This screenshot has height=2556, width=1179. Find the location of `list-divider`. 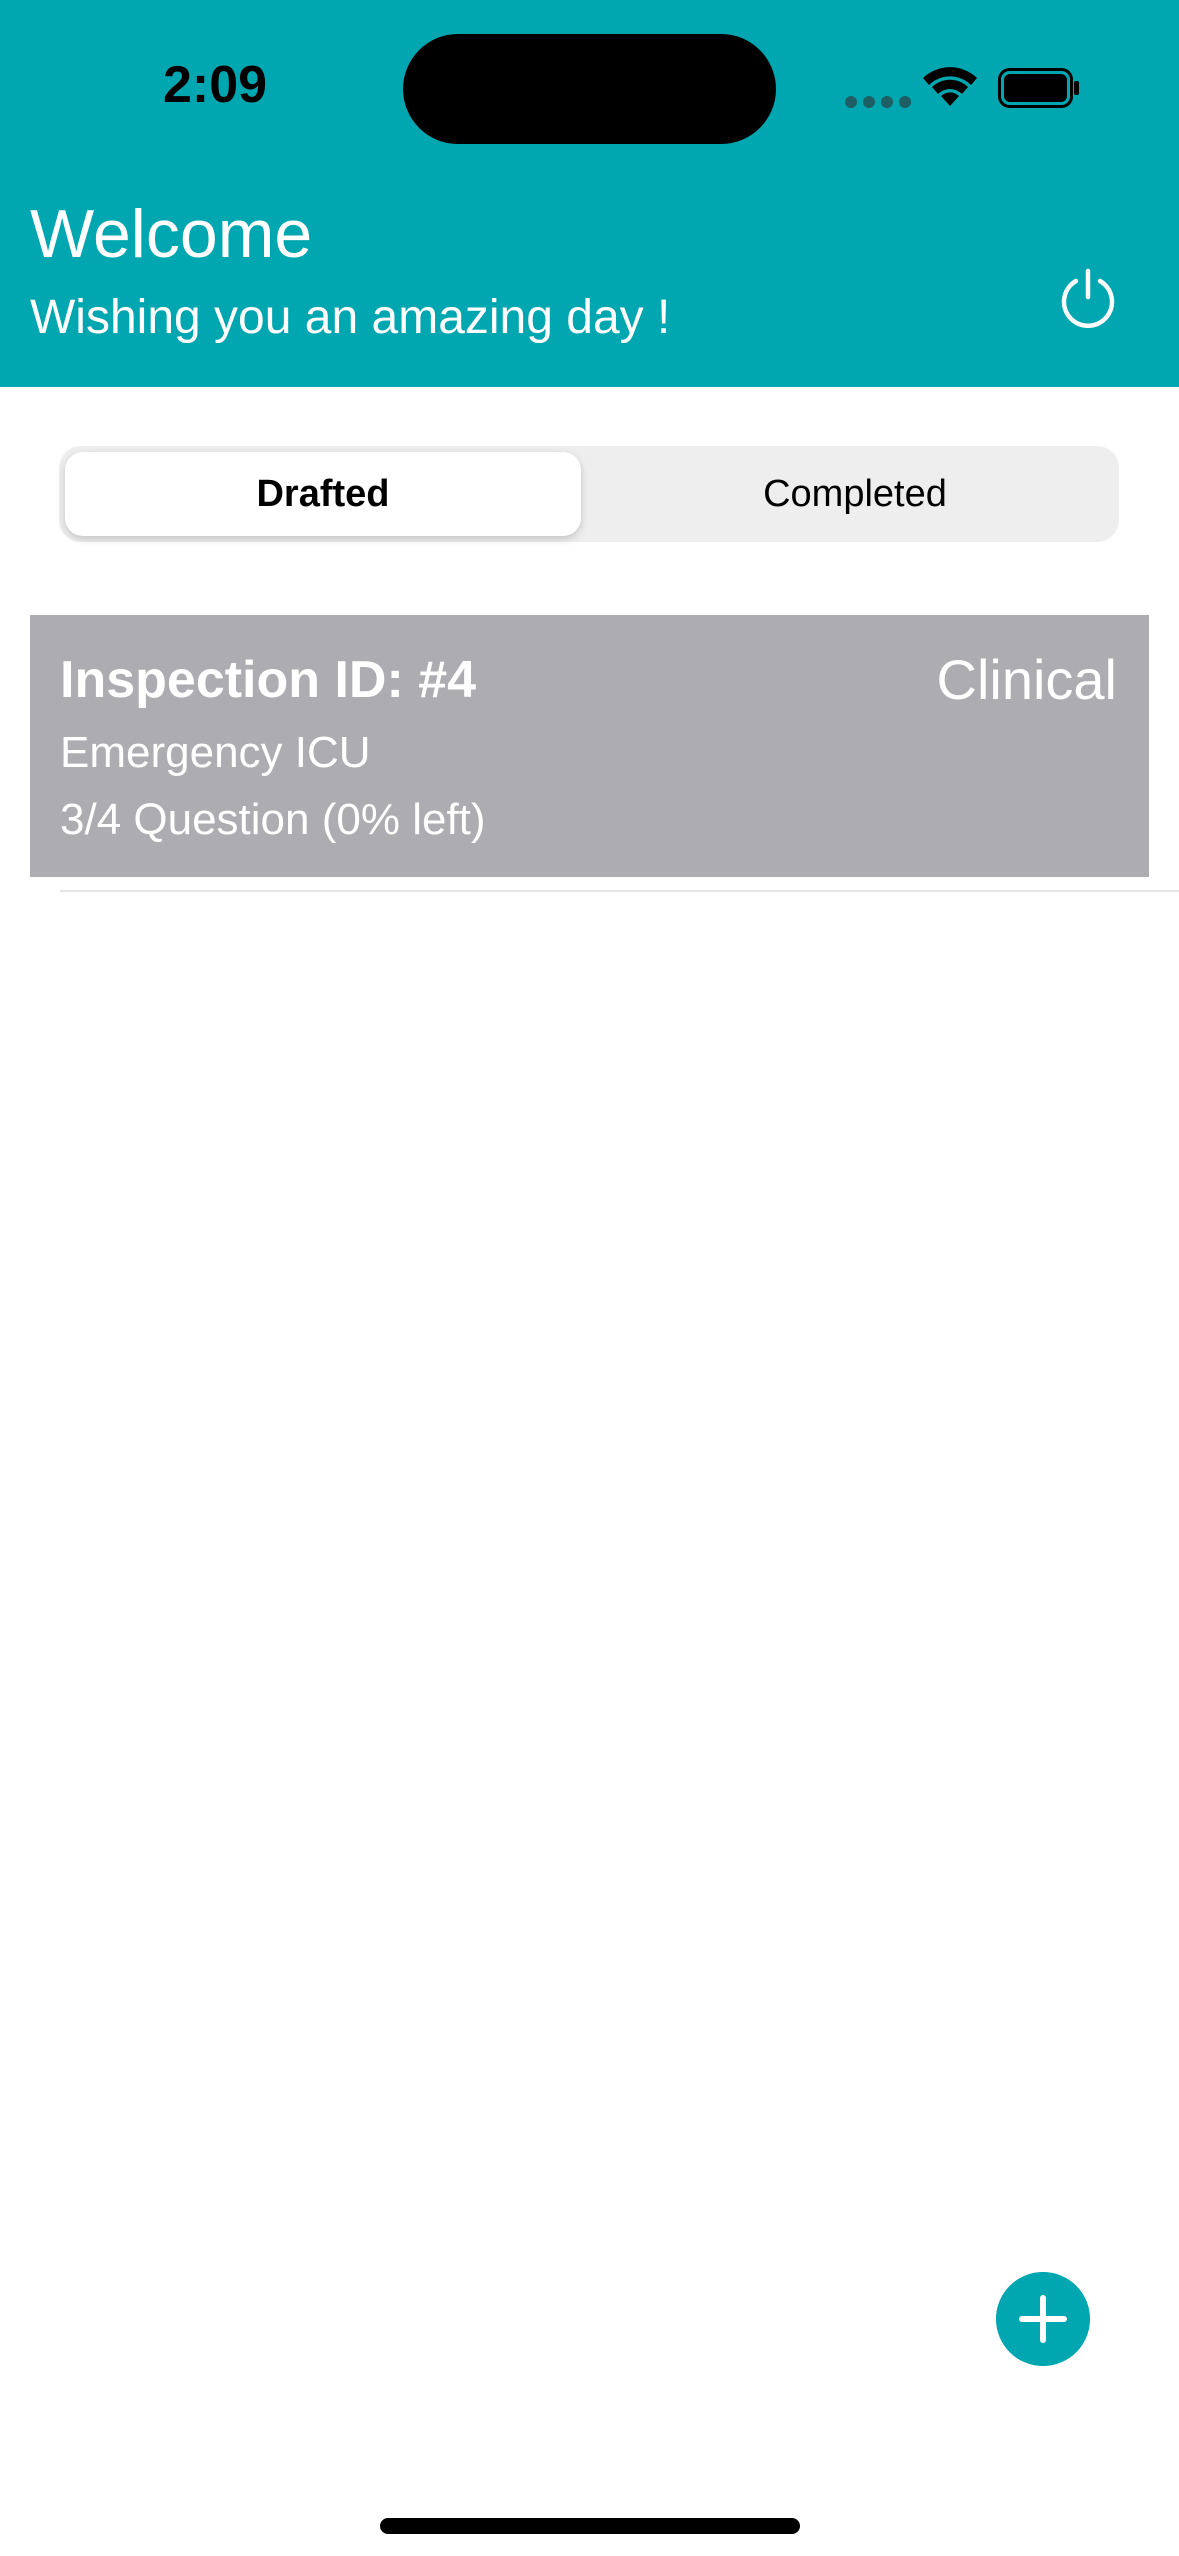

list-divider is located at coordinates (619, 891).